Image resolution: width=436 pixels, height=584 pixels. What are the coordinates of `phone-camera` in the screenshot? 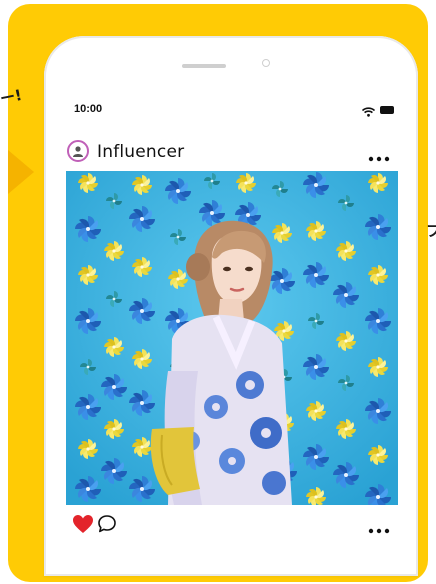 It's located at (266, 63).